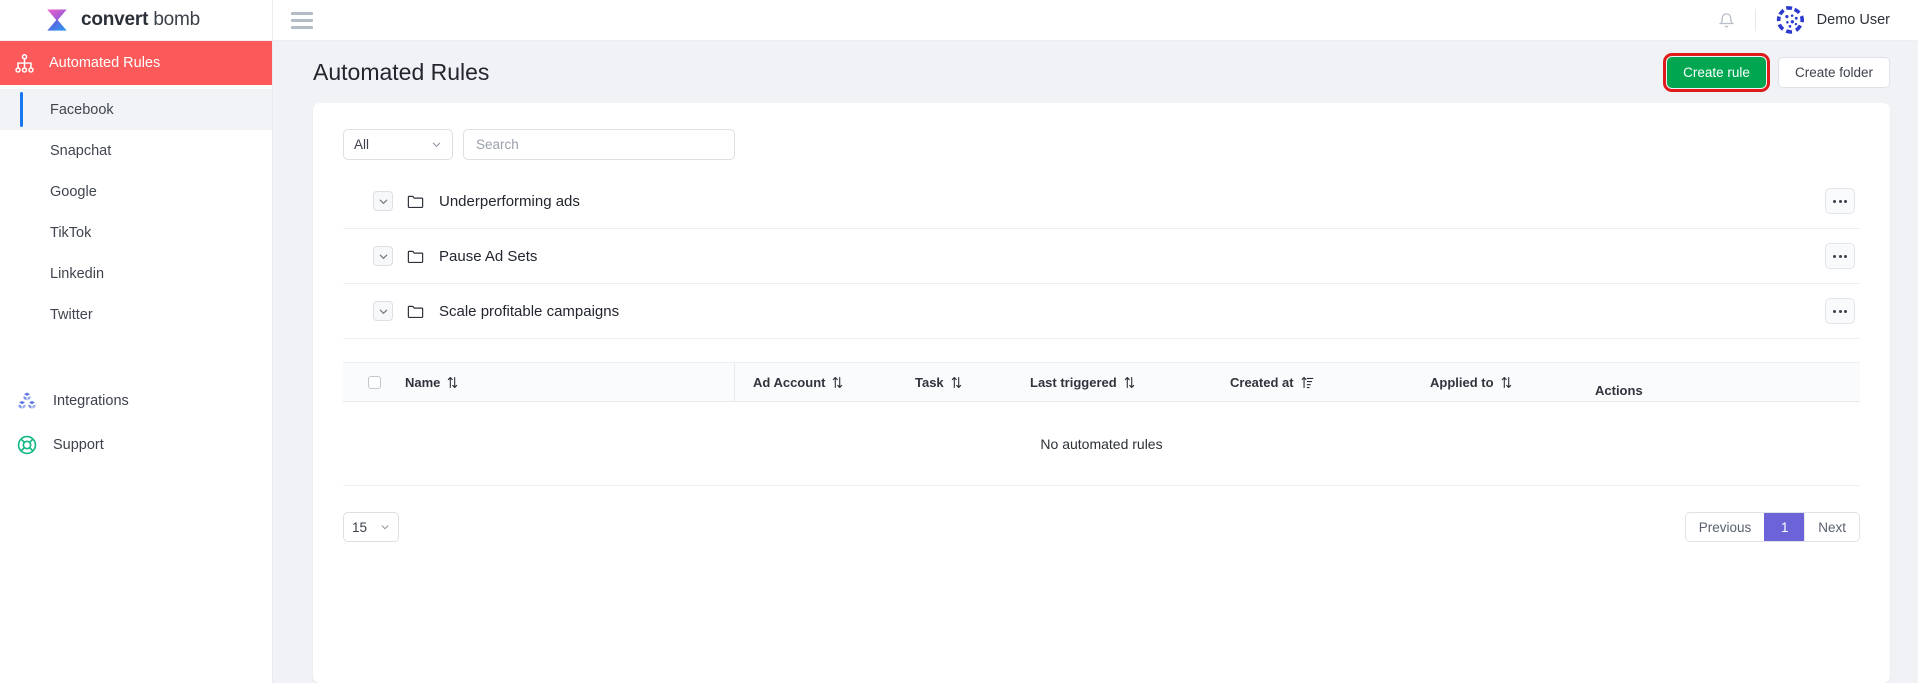  What do you see at coordinates (71, 232) in the screenshot?
I see `sidebar-item-tiktok-label: TikTok` at bounding box center [71, 232].